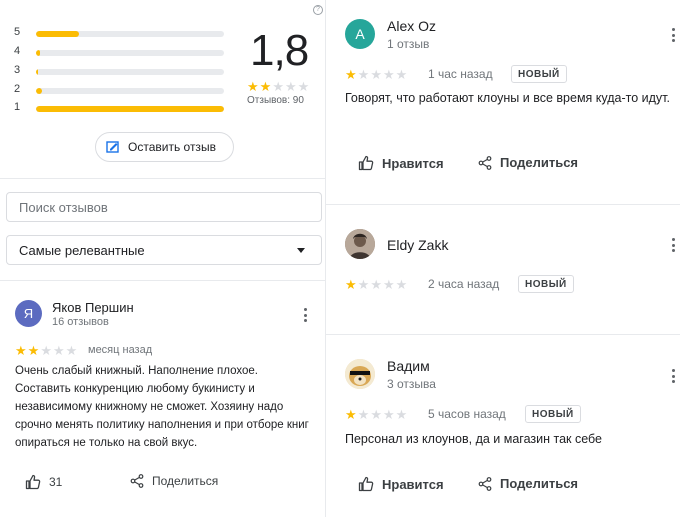  What do you see at coordinates (503, 204) in the screenshot?
I see `review-divider` at bounding box center [503, 204].